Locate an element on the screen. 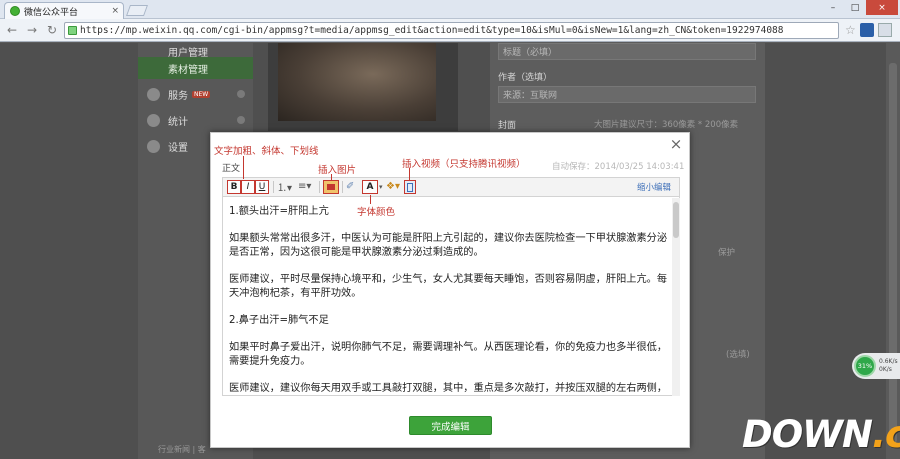 Image resolution: width=900 pixels, height=459 pixels. network-speed-widget: 31% 0.6K/s 0K/s is located at coordinates (876, 366).